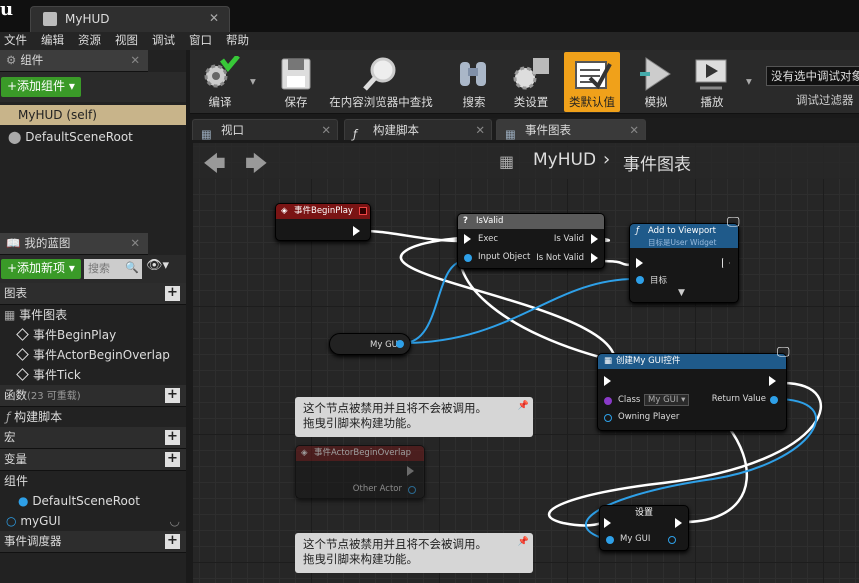 This screenshot has width=859, height=583. I want to click on graphs-section: 图表 +, so click(93, 294).